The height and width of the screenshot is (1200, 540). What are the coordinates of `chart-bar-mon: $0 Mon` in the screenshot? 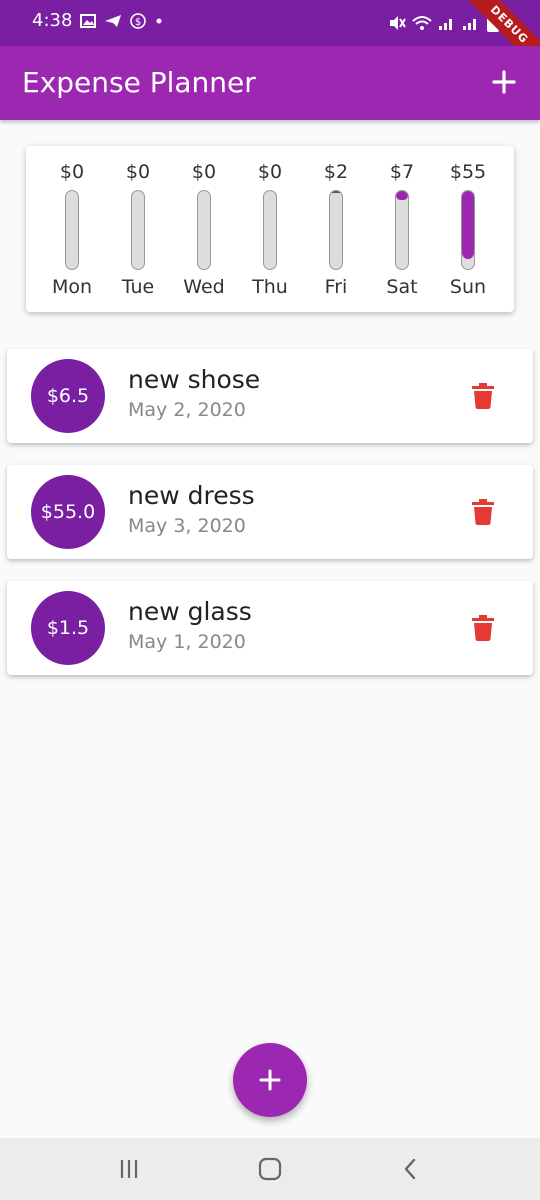 It's located at (72, 229).